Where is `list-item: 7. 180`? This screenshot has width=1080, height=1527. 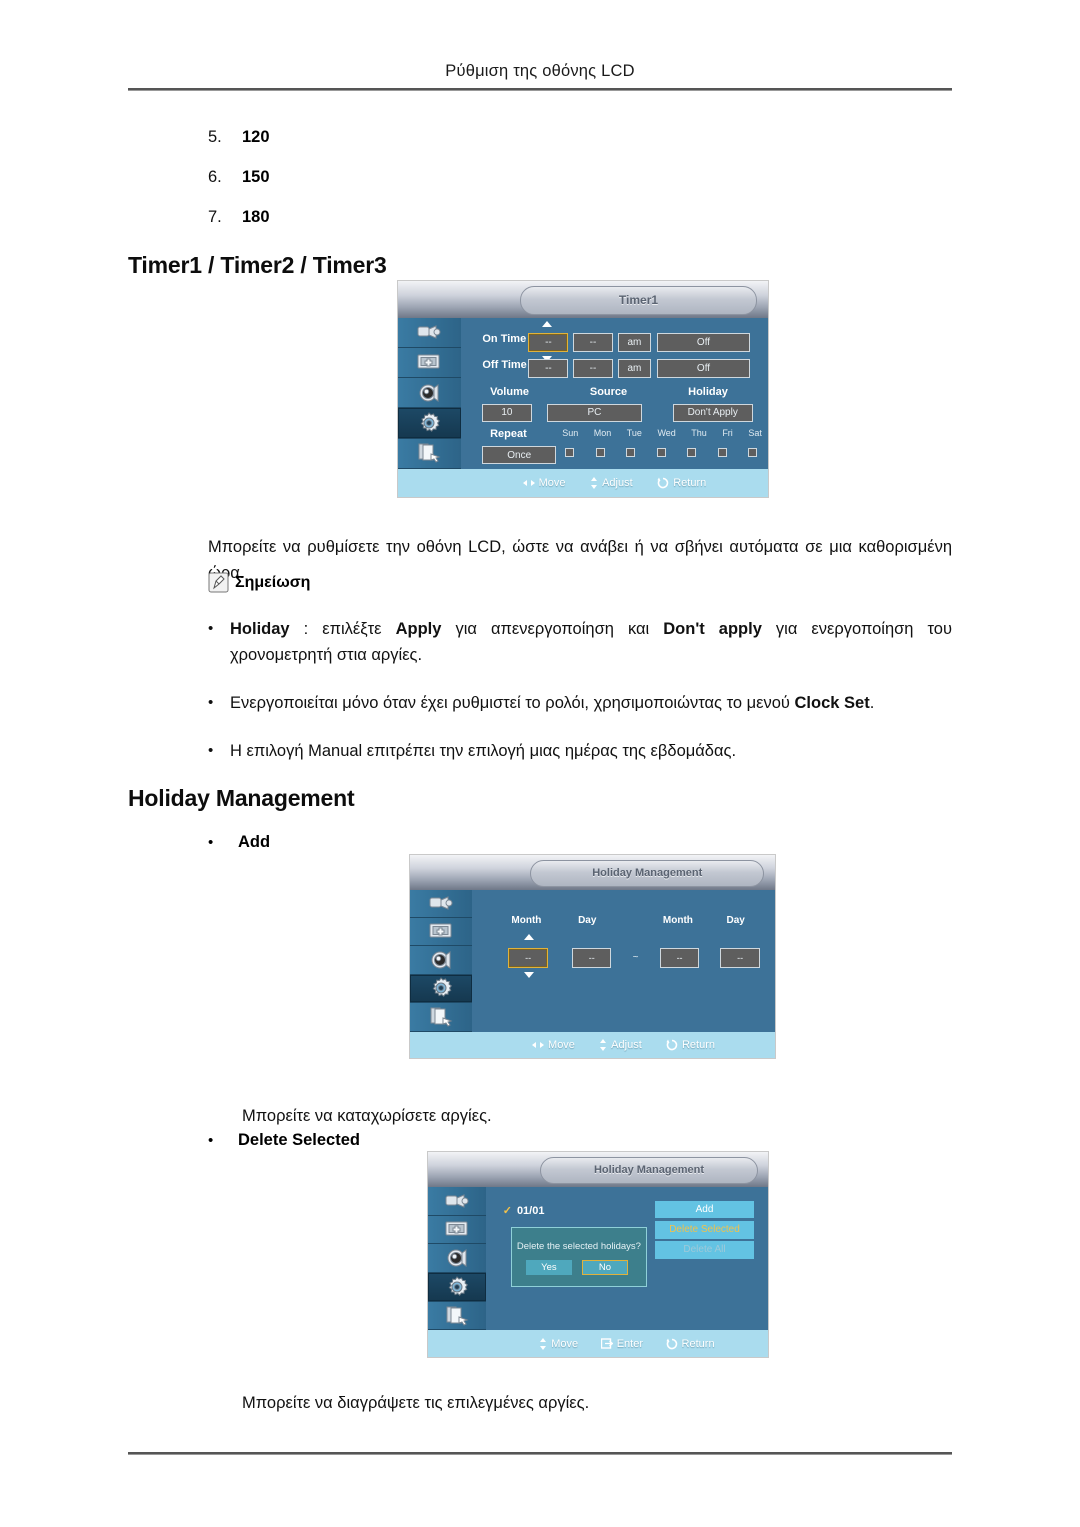 list-item: 7. 180 is located at coordinates (418, 228).